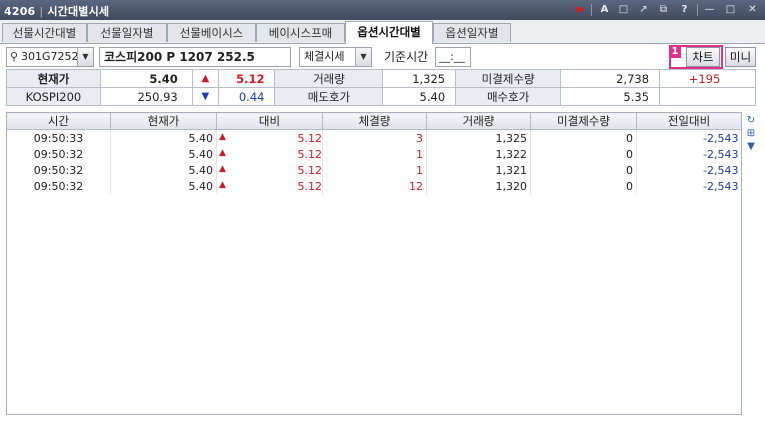 The height and width of the screenshot is (421, 765). Describe the element at coordinates (146, 78) in the screenshot. I see `current-price-value: 5.40` at that location.